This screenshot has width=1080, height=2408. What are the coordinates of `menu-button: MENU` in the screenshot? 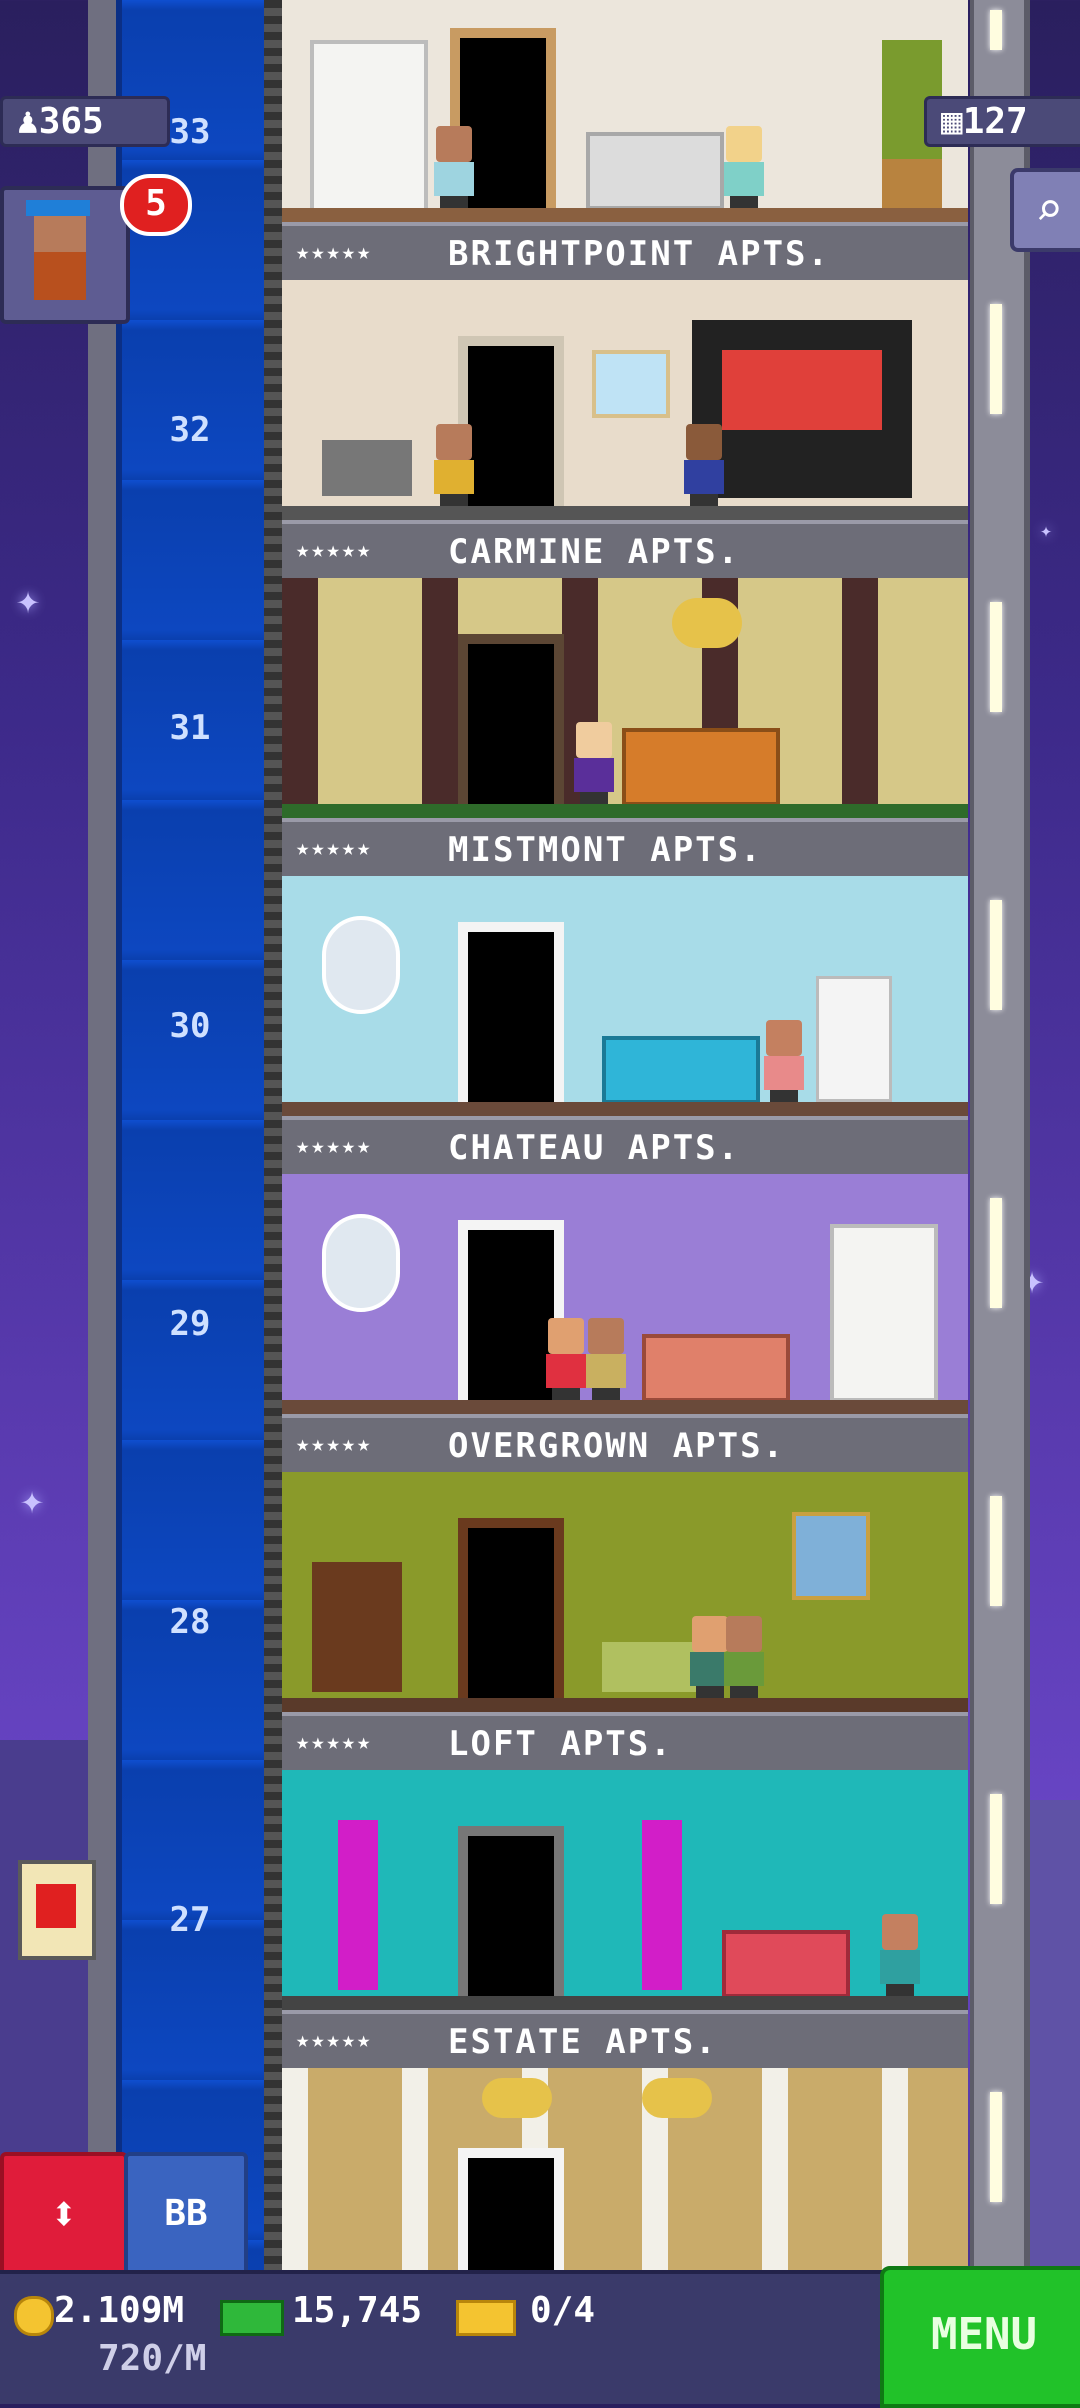 It's located at (980, 2337).